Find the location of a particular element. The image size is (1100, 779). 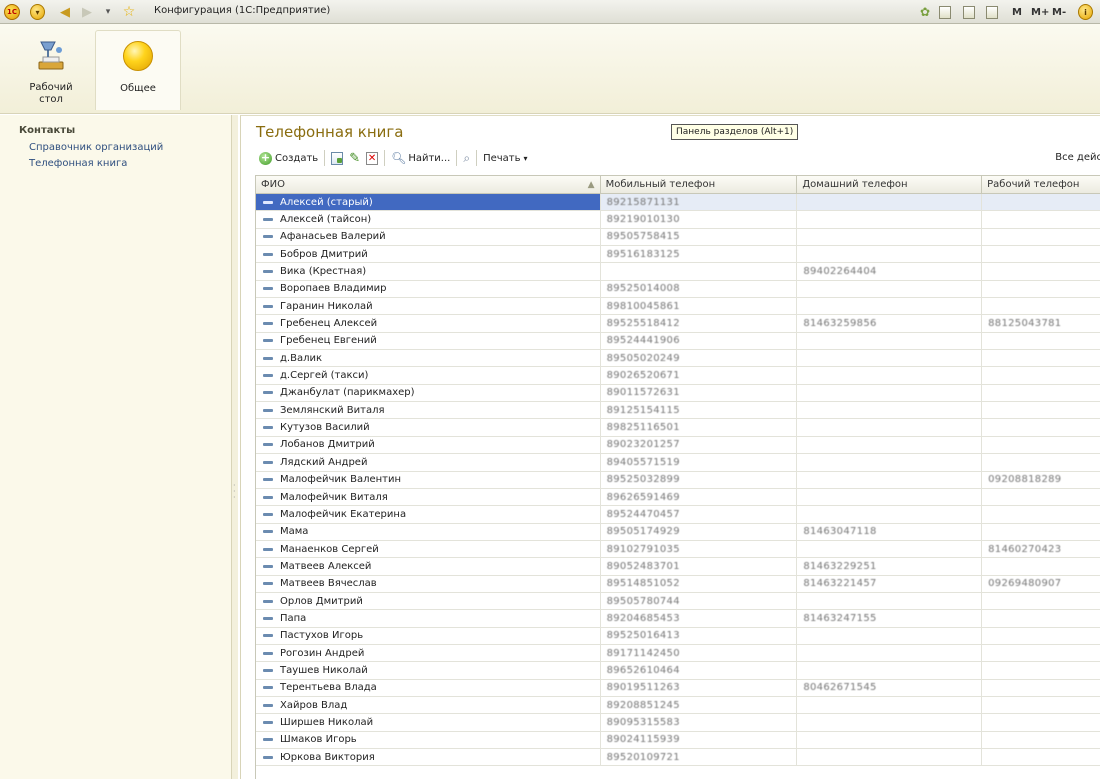

main-menu-icon: ▾ is located at coordinates (37, 12).